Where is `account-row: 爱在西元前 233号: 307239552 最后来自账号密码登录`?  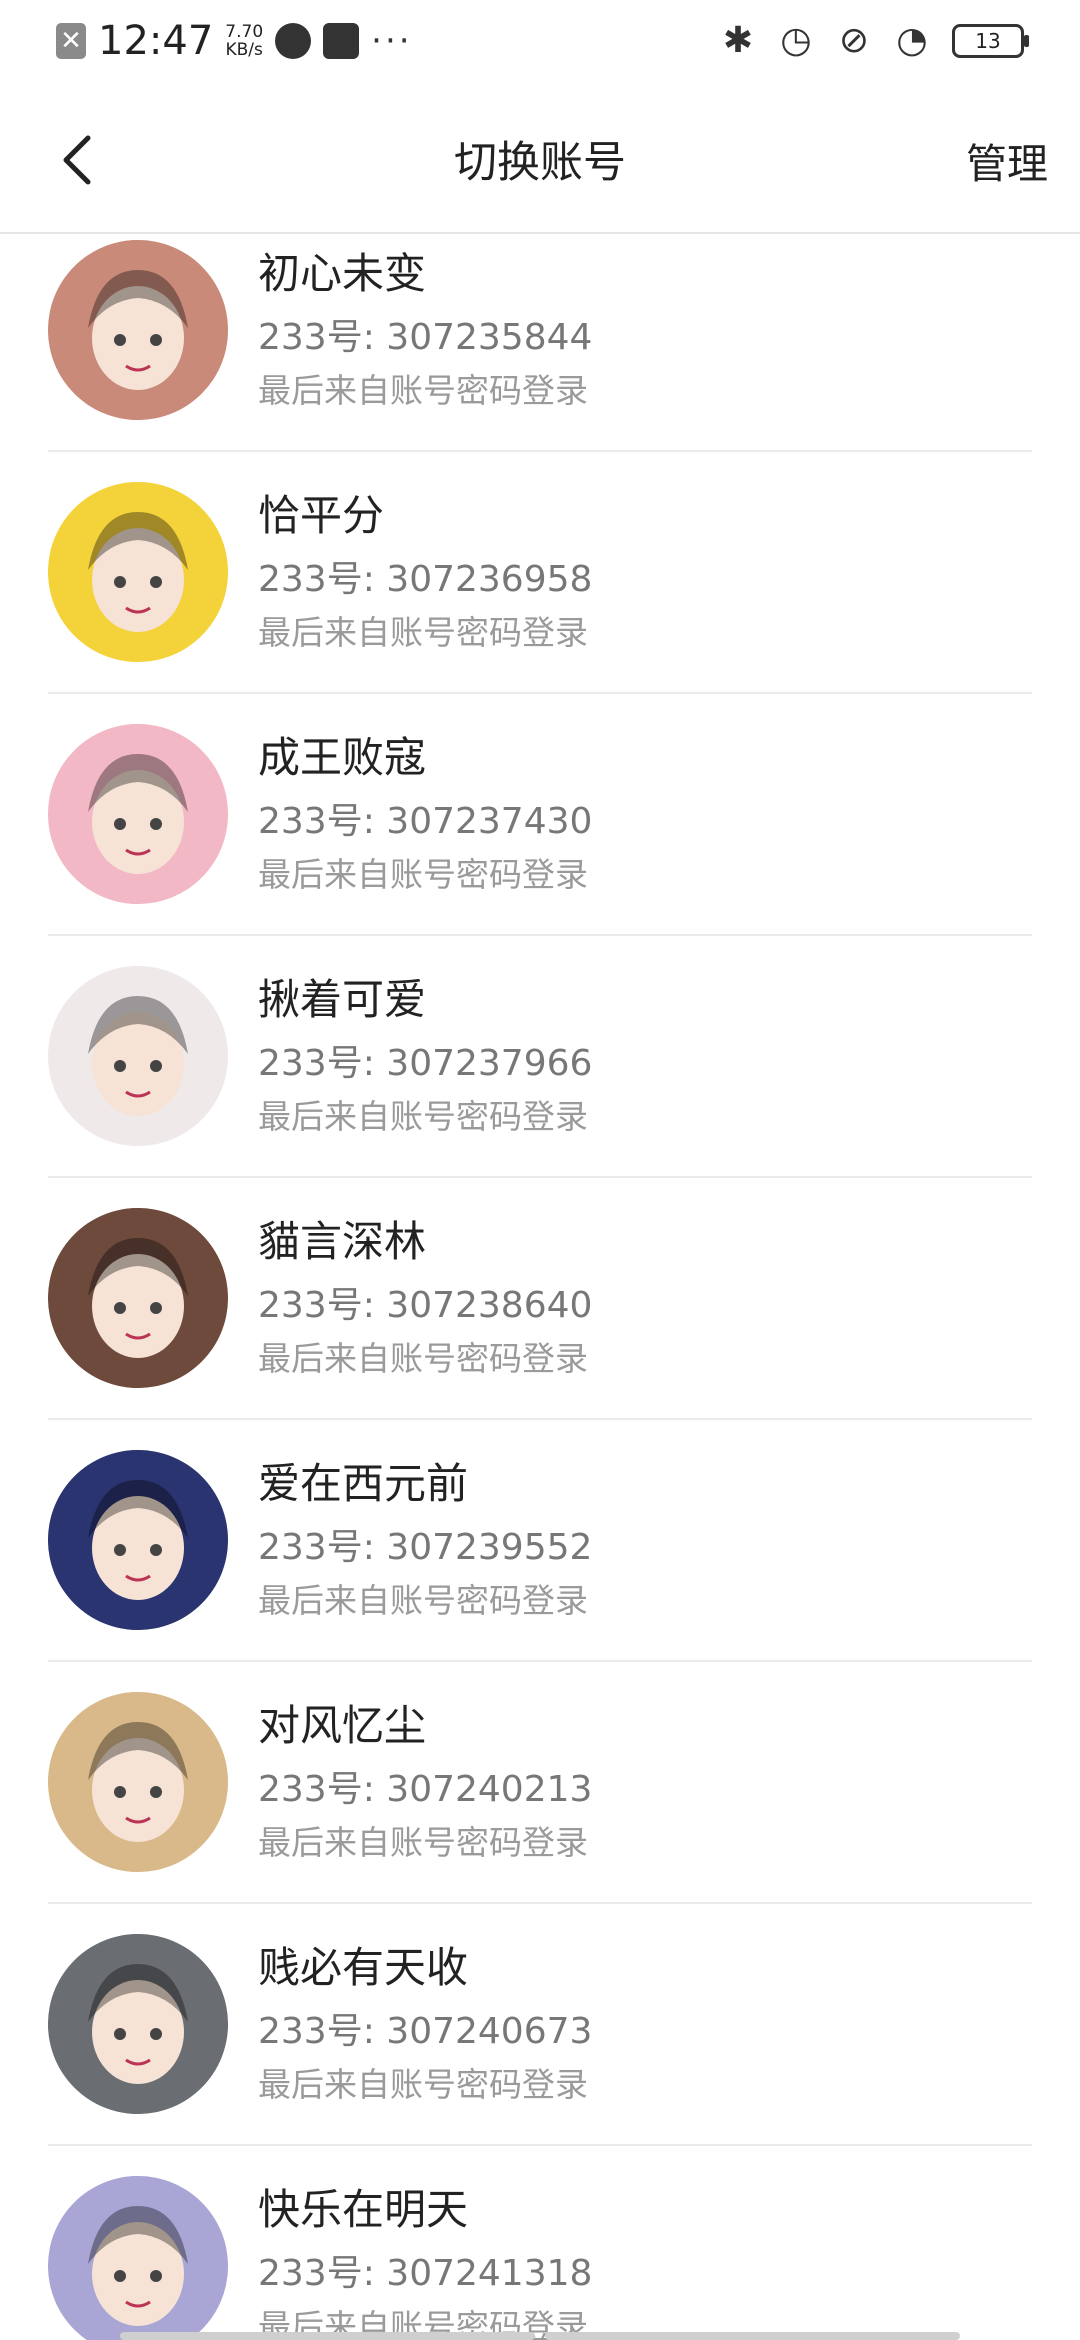
account-row: 爱在西元前 233号: 307239552 最后来自账号密码登录 is located at coordinates (540, 1541).